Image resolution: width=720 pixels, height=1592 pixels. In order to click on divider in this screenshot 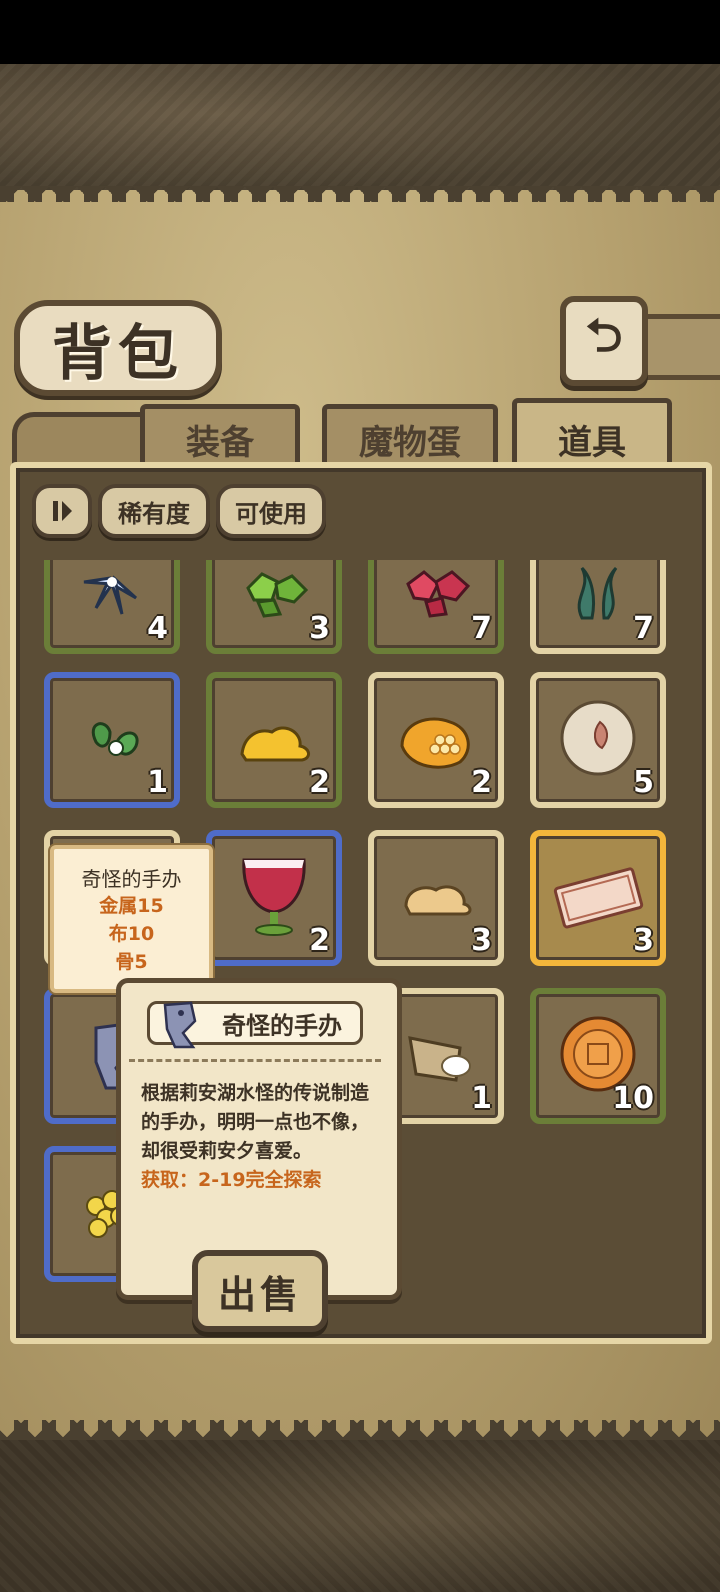, I will do `click(255, 1060)`.